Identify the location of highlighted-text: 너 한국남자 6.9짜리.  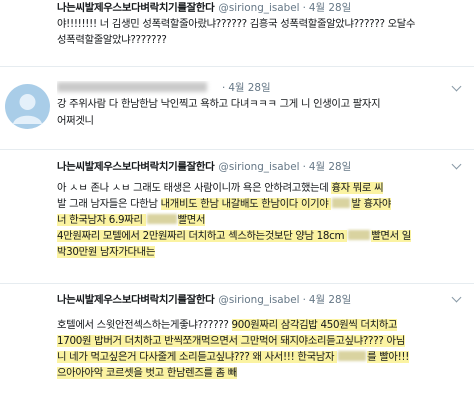
(101, 220).